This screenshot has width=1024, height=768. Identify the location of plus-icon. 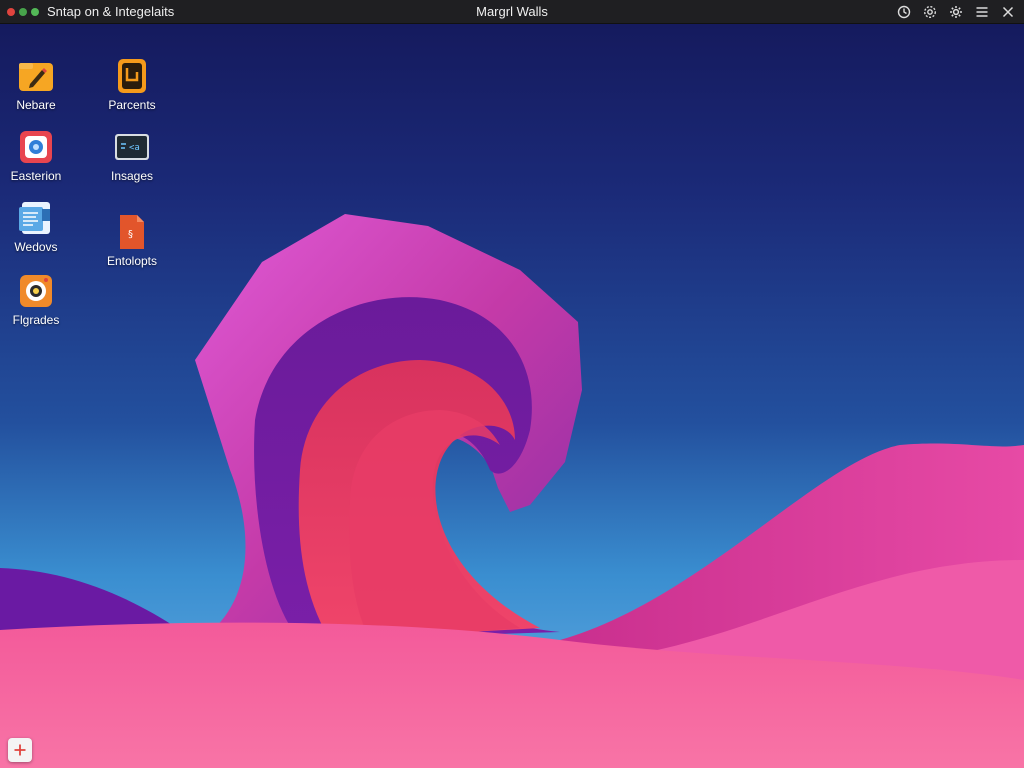
(20, 750).